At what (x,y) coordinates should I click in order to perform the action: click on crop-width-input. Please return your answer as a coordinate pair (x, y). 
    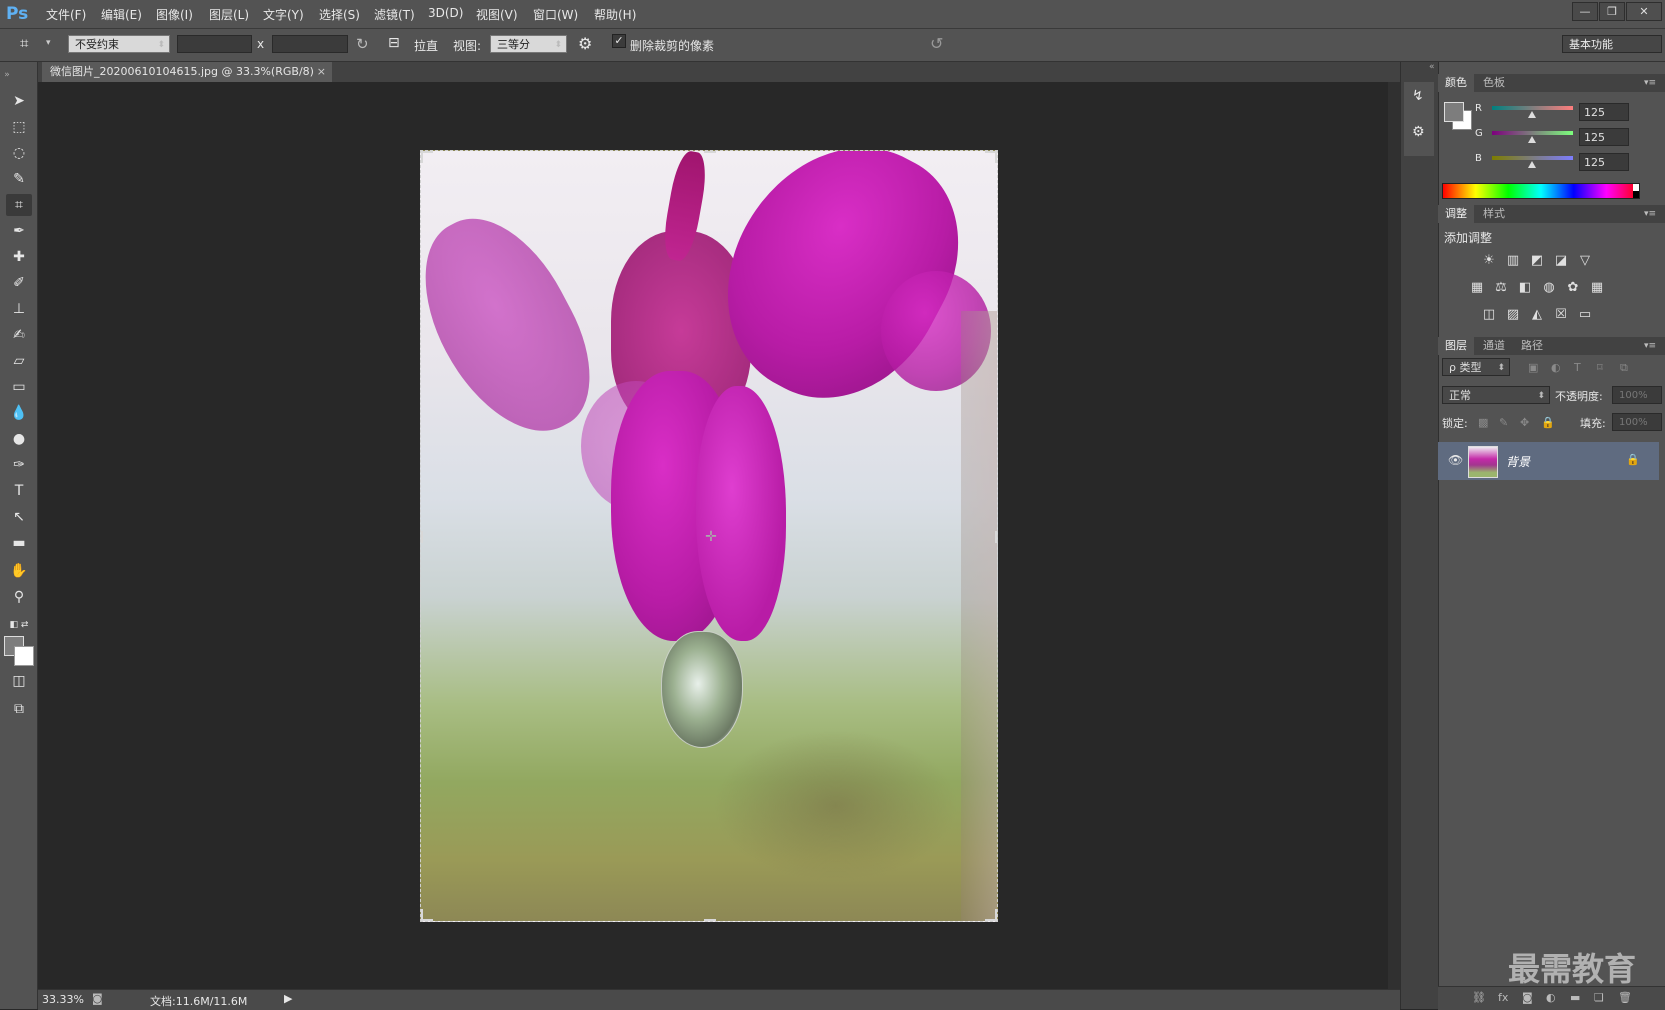
    Looking at the image, I should click on (214, 44).